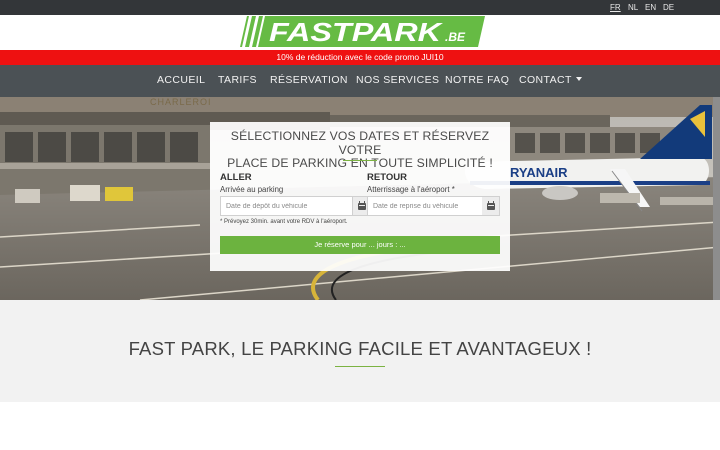 The image size is (720, 450). Describe the element at coordinates (411, 189) in the screenshot. I see `retour-label: Atterrissage à l'aéroport *` at that location.